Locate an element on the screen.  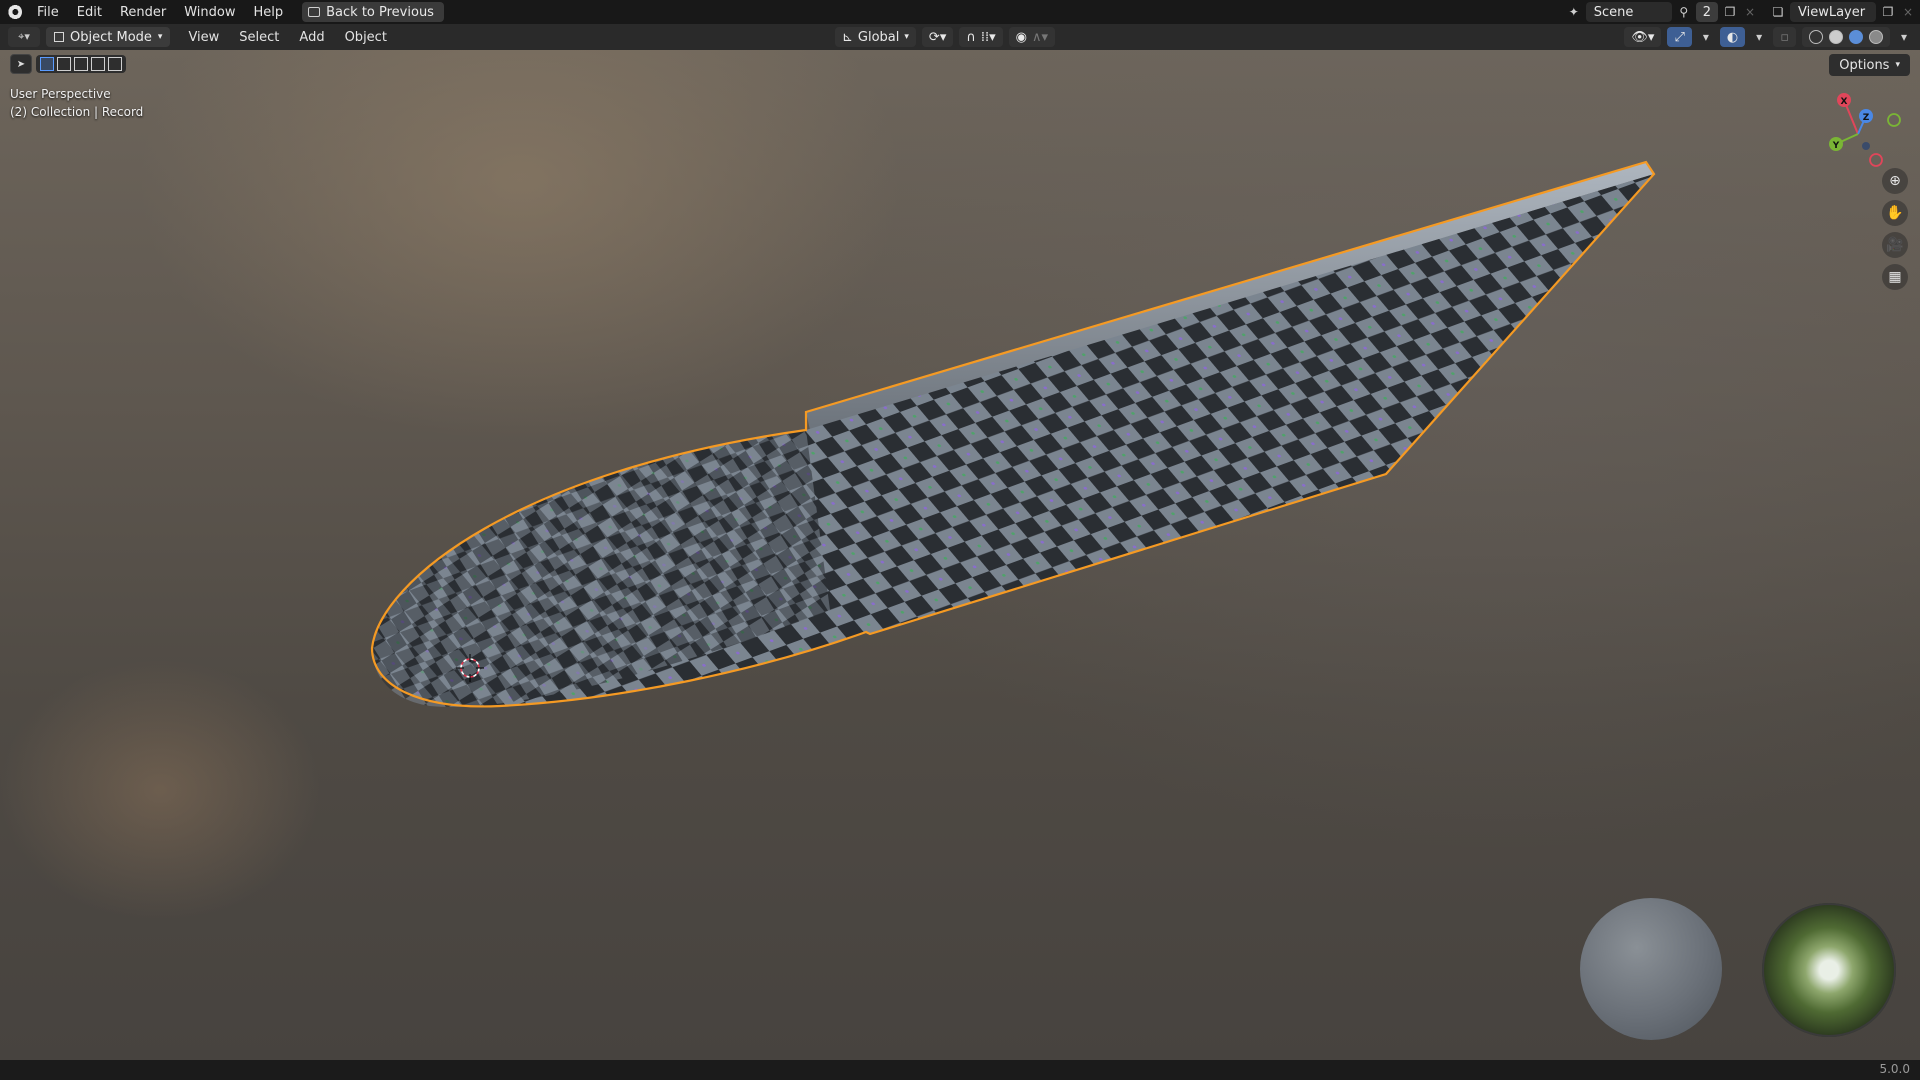
xray-toggle: ▫ is located at coordinates (1784, 37).